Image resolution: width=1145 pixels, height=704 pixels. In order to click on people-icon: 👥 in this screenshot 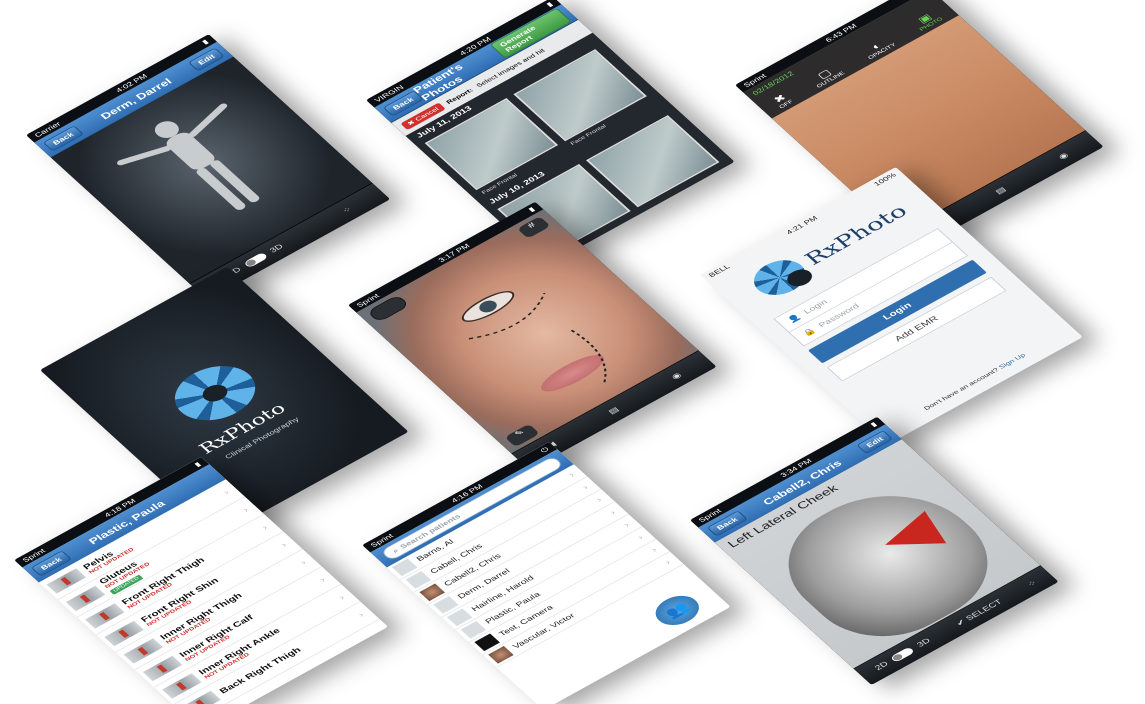, I will do `click(677, 610)`.